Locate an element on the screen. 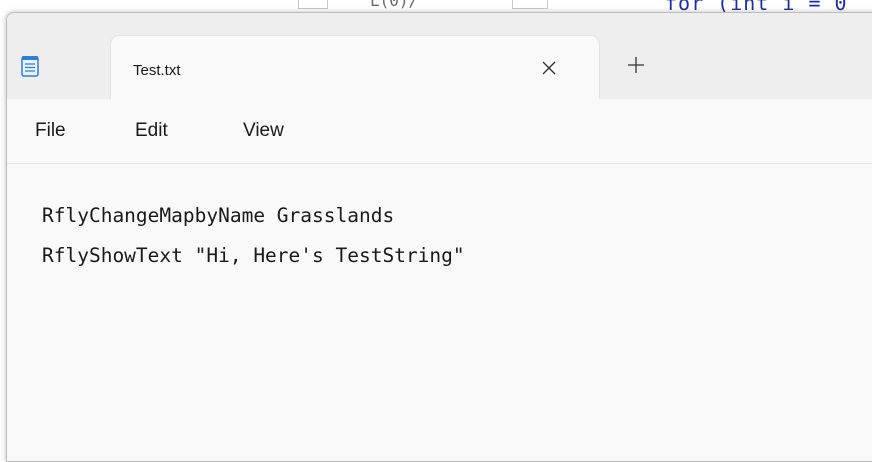 The width and height of the screenshot is (872, 462). plus-icon is located at coordinates (636, 65).